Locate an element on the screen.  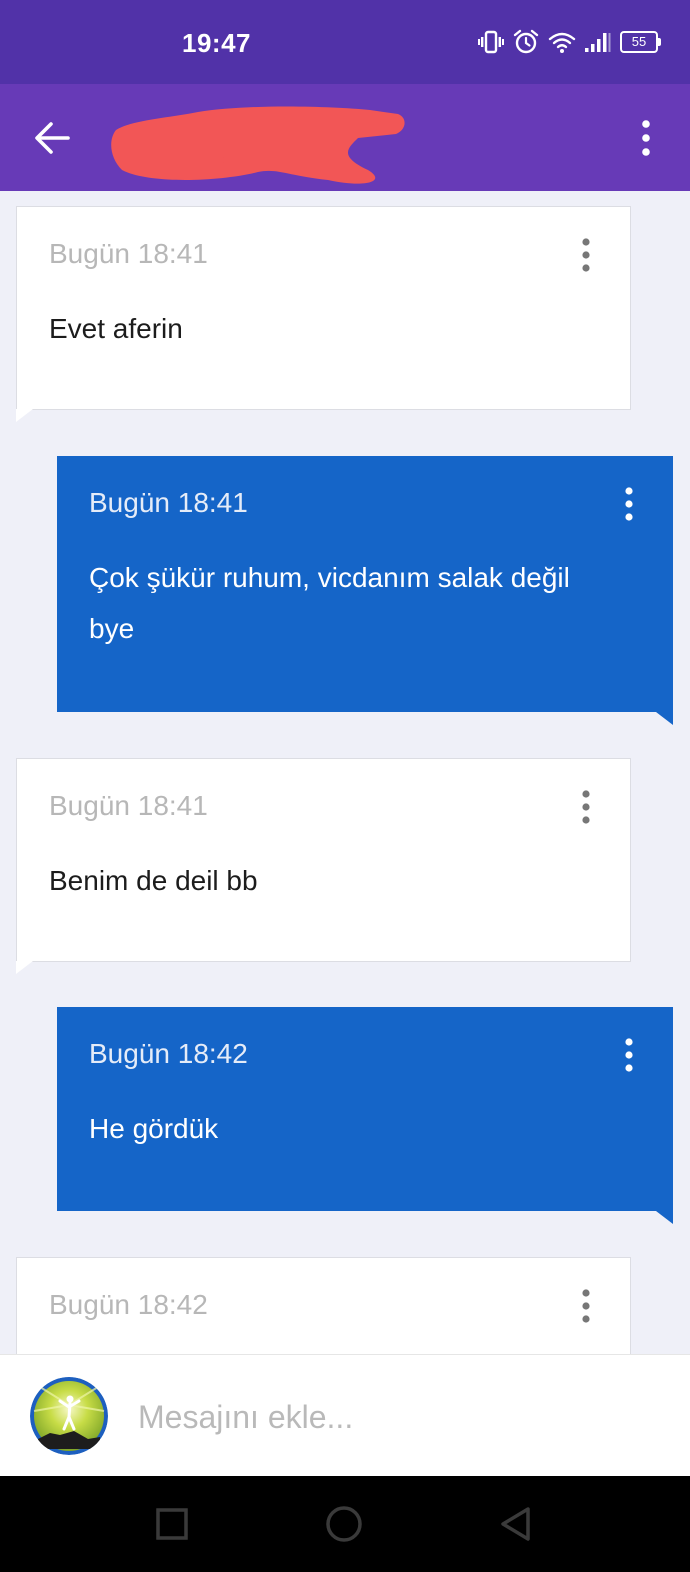
status-bar: 19:47 55 is located at coordinates (345, 42).